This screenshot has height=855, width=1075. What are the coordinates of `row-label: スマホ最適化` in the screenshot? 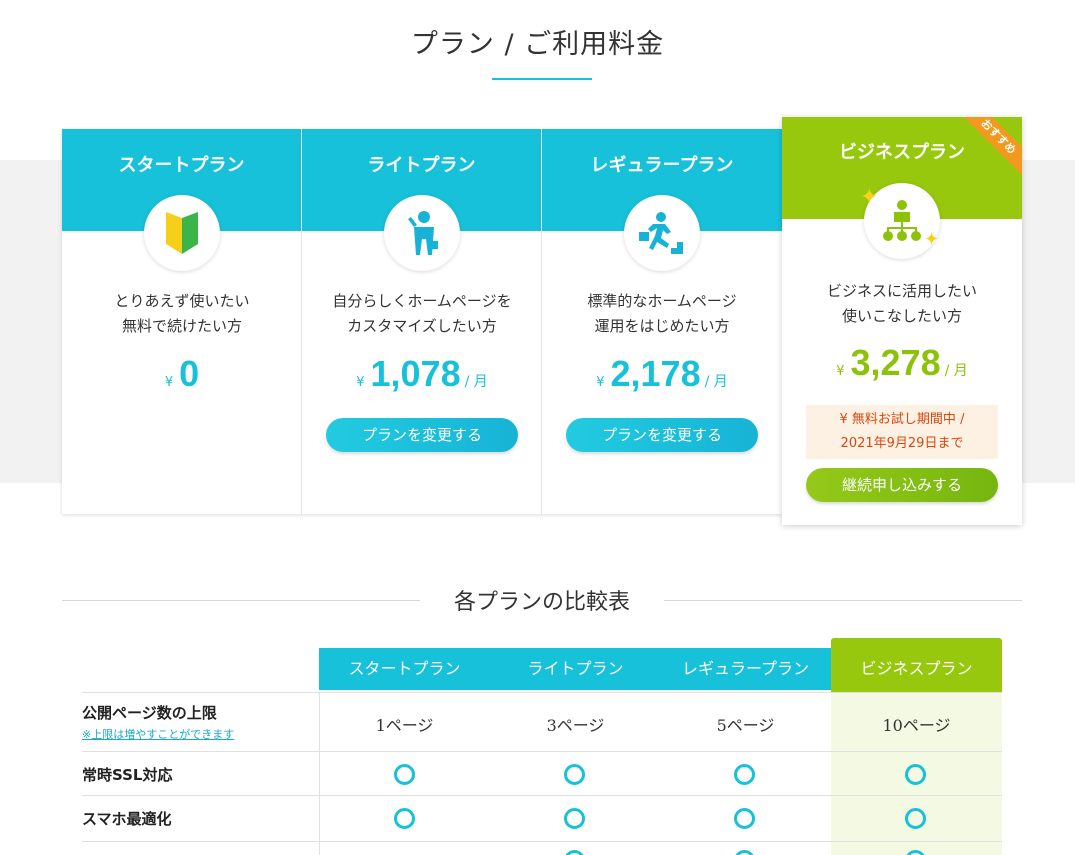 It's located at (127, 819).